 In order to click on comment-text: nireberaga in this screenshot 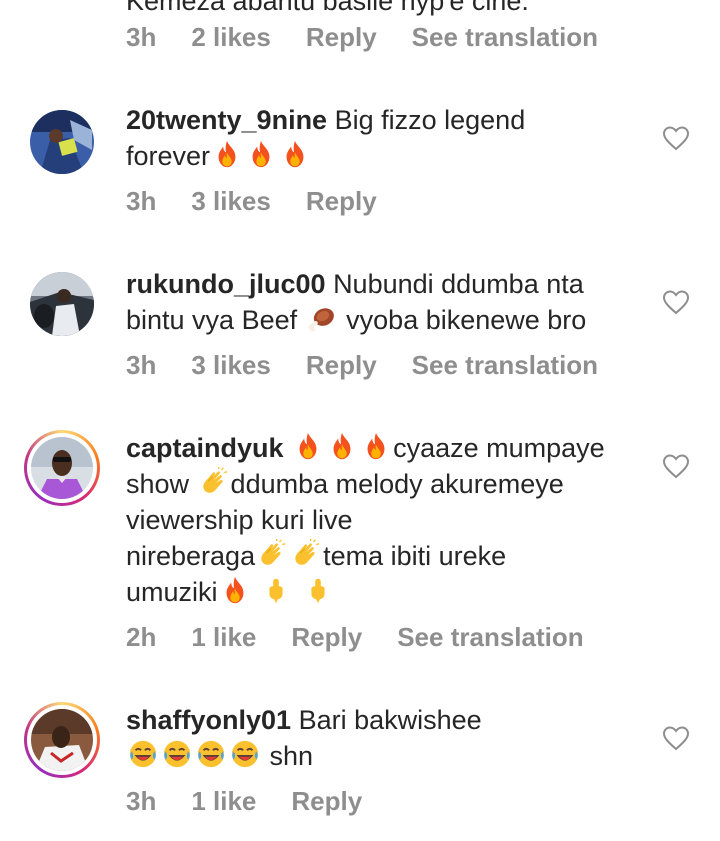, I will do `click(191, 556)`.